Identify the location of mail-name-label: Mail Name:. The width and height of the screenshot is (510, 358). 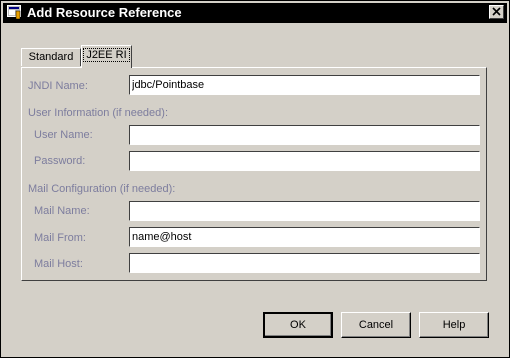
(62, 211).